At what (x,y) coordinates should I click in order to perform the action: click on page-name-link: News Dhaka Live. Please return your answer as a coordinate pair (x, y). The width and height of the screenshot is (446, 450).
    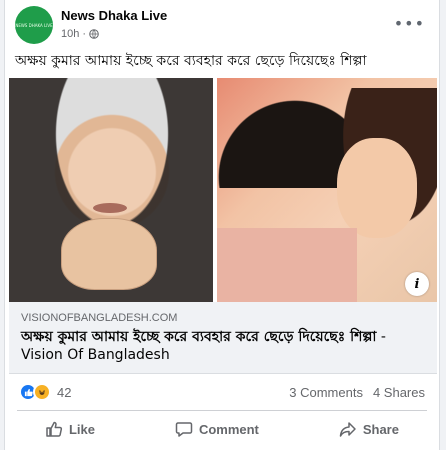
    Looking at the image, I should click on (114, 15).